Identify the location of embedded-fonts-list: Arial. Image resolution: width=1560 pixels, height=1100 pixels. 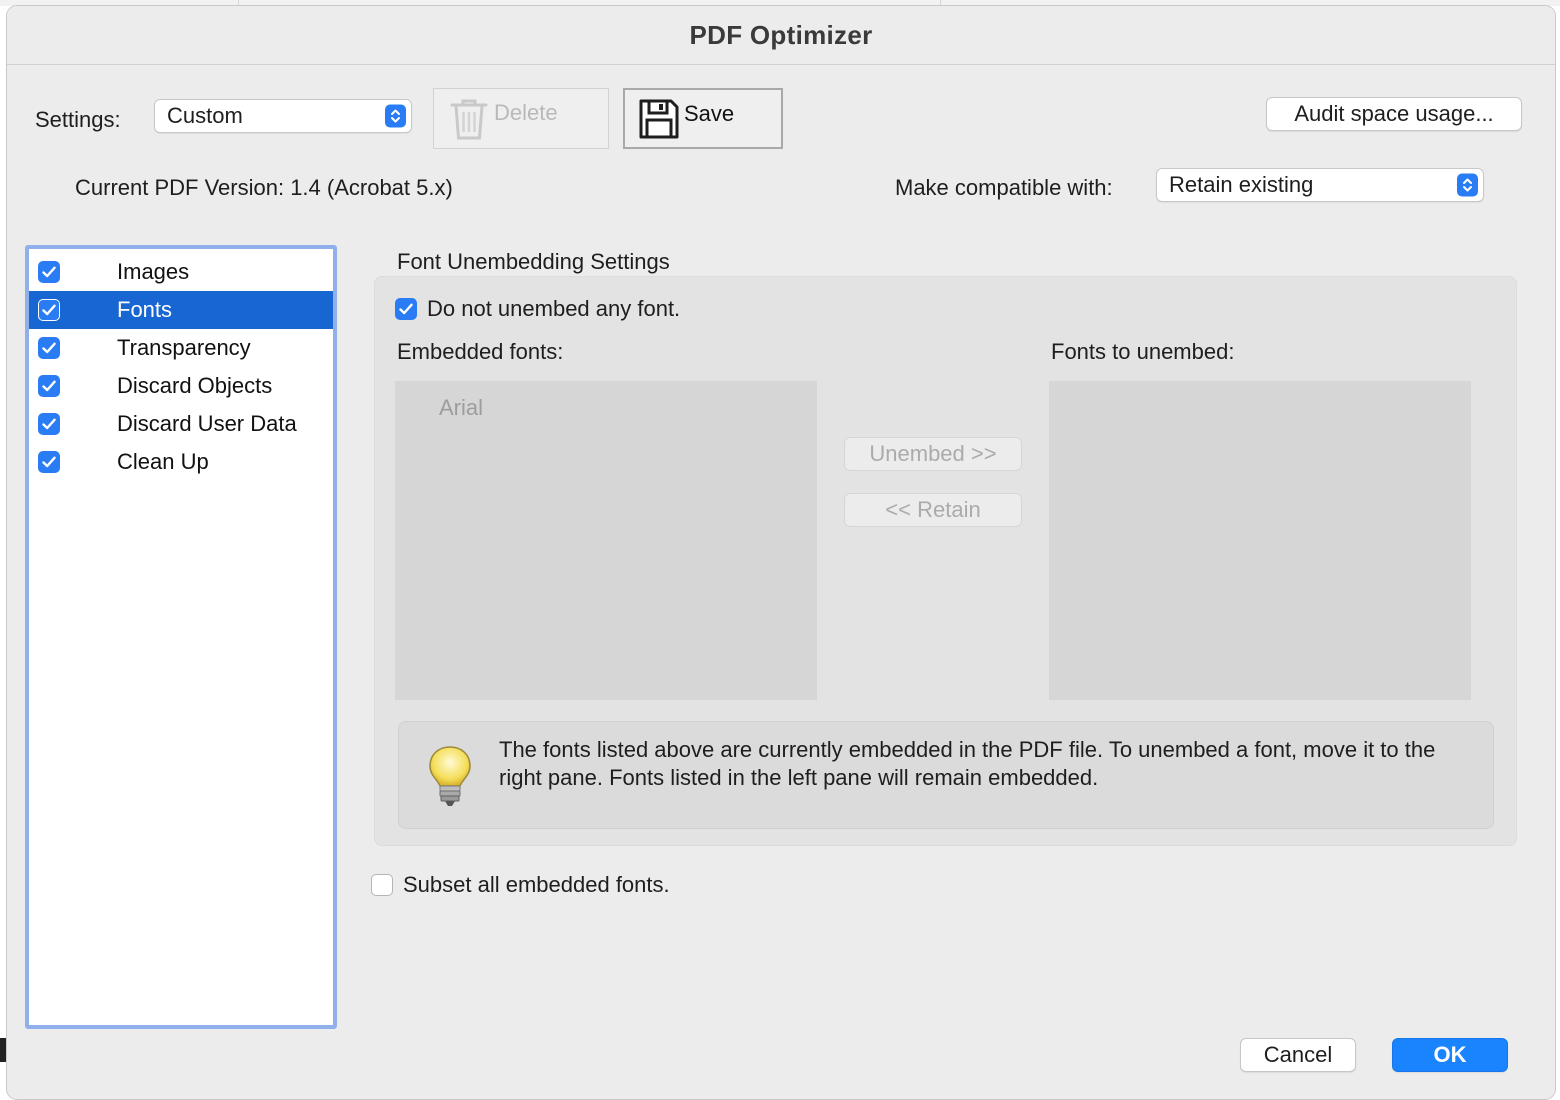
(606, 540).